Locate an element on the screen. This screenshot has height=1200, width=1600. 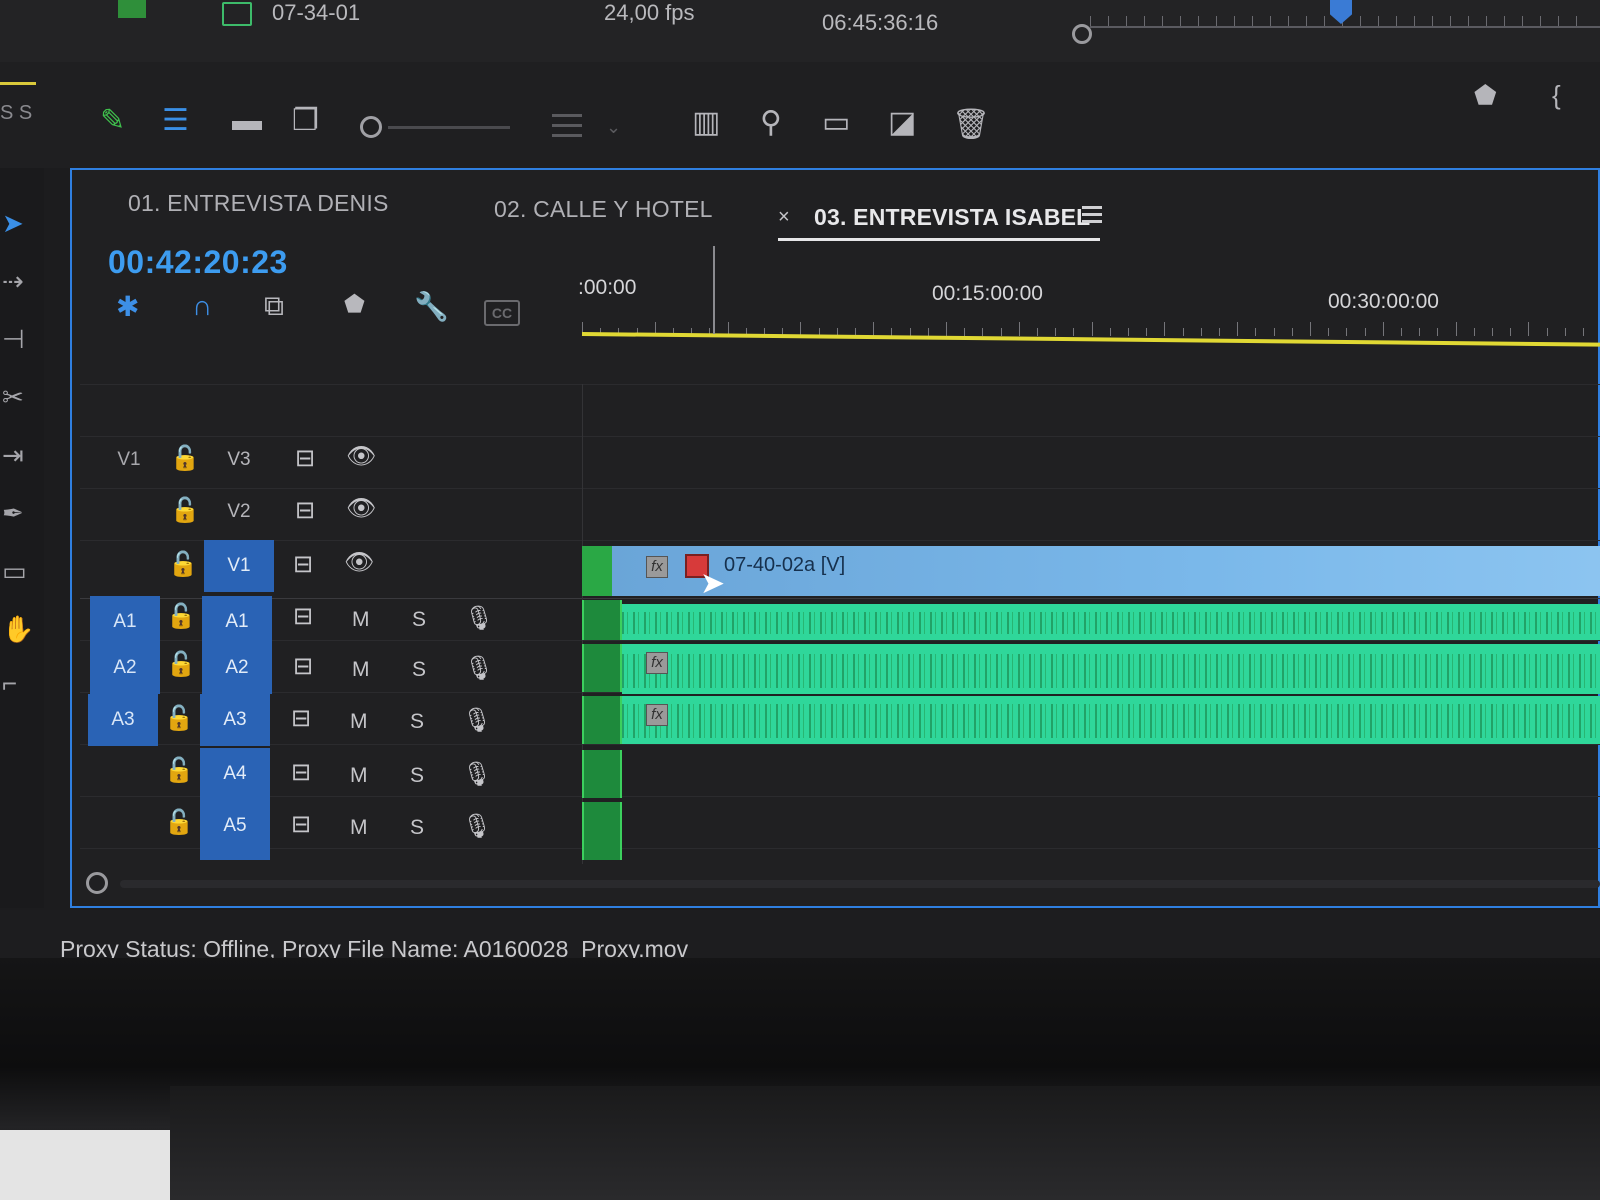
razor-tool-icon: ✂ is located at coordinates (17, 397).